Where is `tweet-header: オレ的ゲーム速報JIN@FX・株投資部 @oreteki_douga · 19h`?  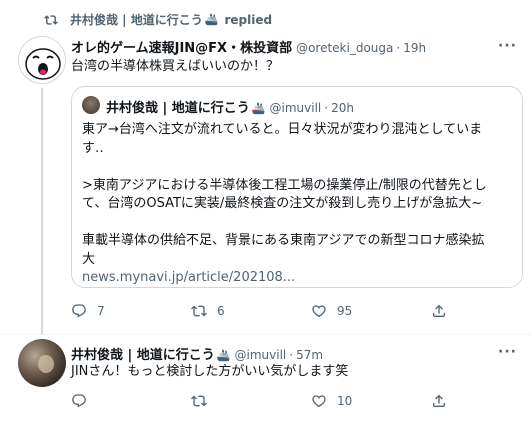
tweet-header: オレ的ゲーム速報JIN@FX・株投資部 @oreteki_douga · 19h is located at coordinates (248, 46).